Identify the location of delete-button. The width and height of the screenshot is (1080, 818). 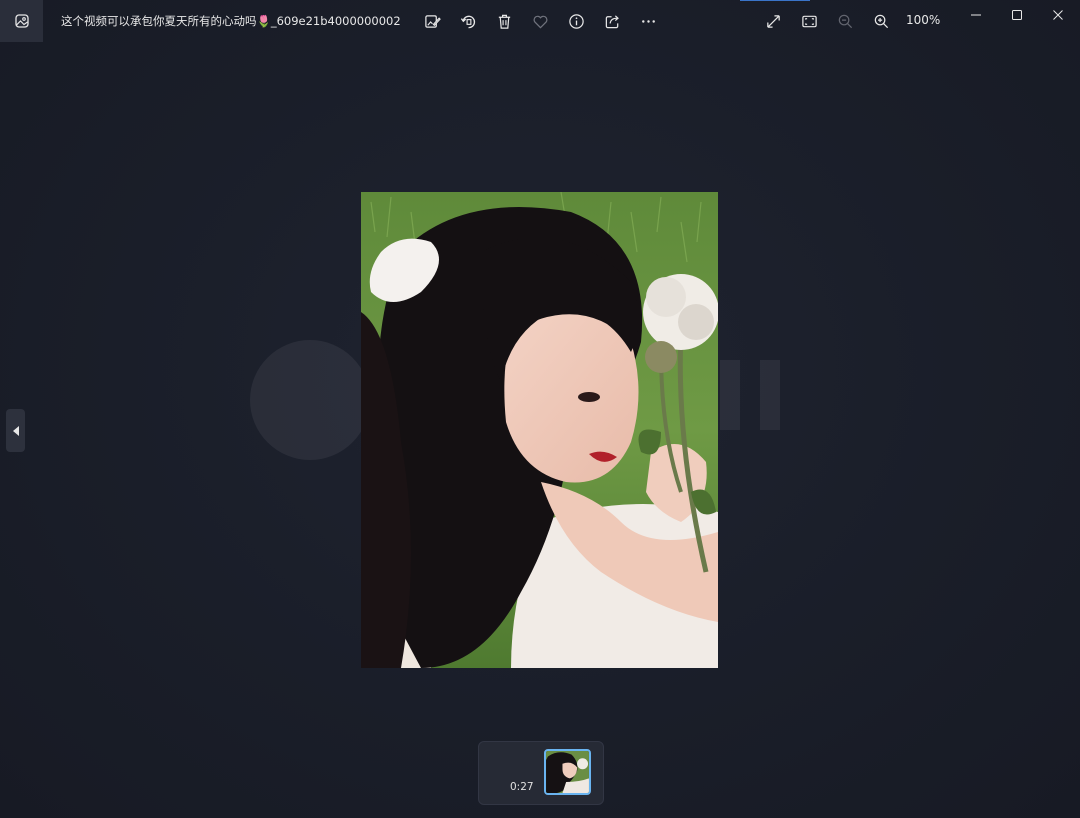
(504, 21).